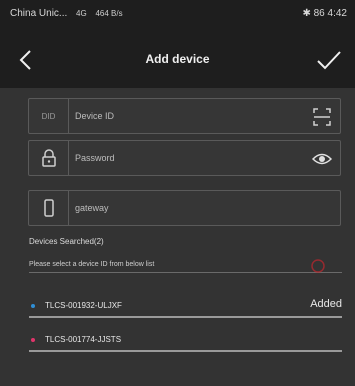 The height and width of the screenshot is (386, 355). I want to click on device-row: TLCS-001774-JJSTS, so click(185, 341).